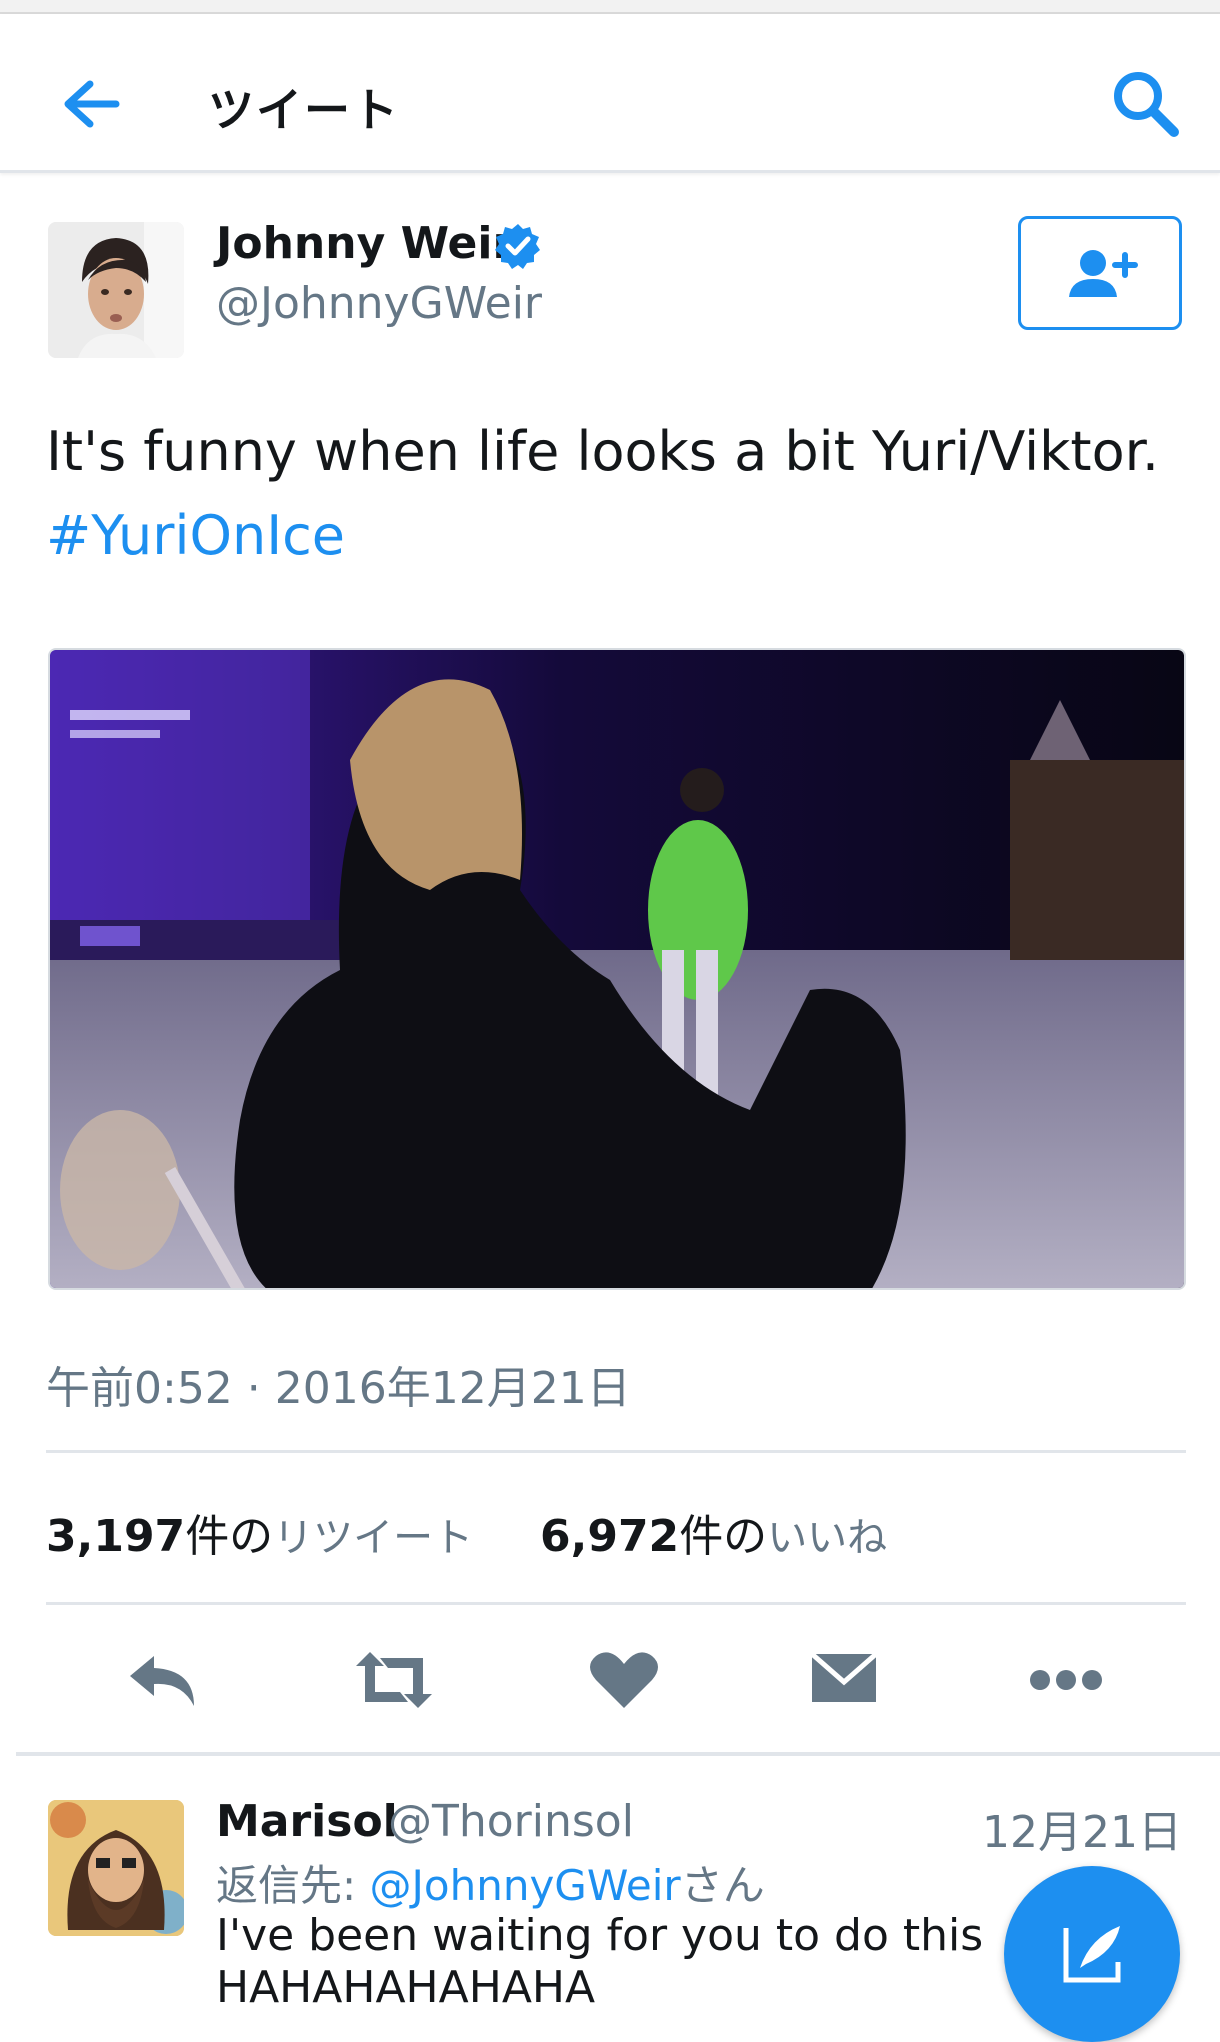 This screenshot has width=1220, height=2042. Describe the element at coordinates (229, 1536) in the screenshot. I see `retweets-unit: 件の` at that location.